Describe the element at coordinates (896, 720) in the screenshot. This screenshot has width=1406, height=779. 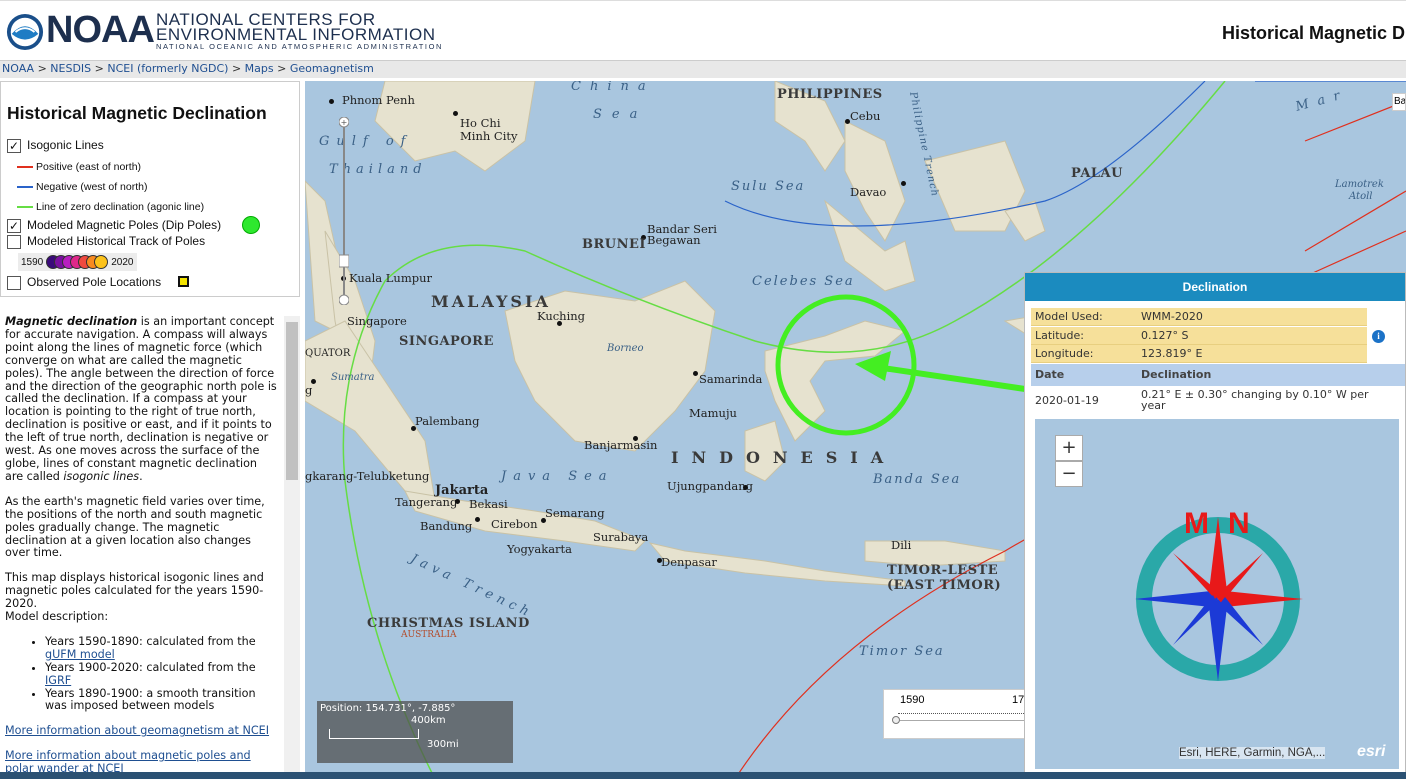
I see `year-slider-handle` at that location.